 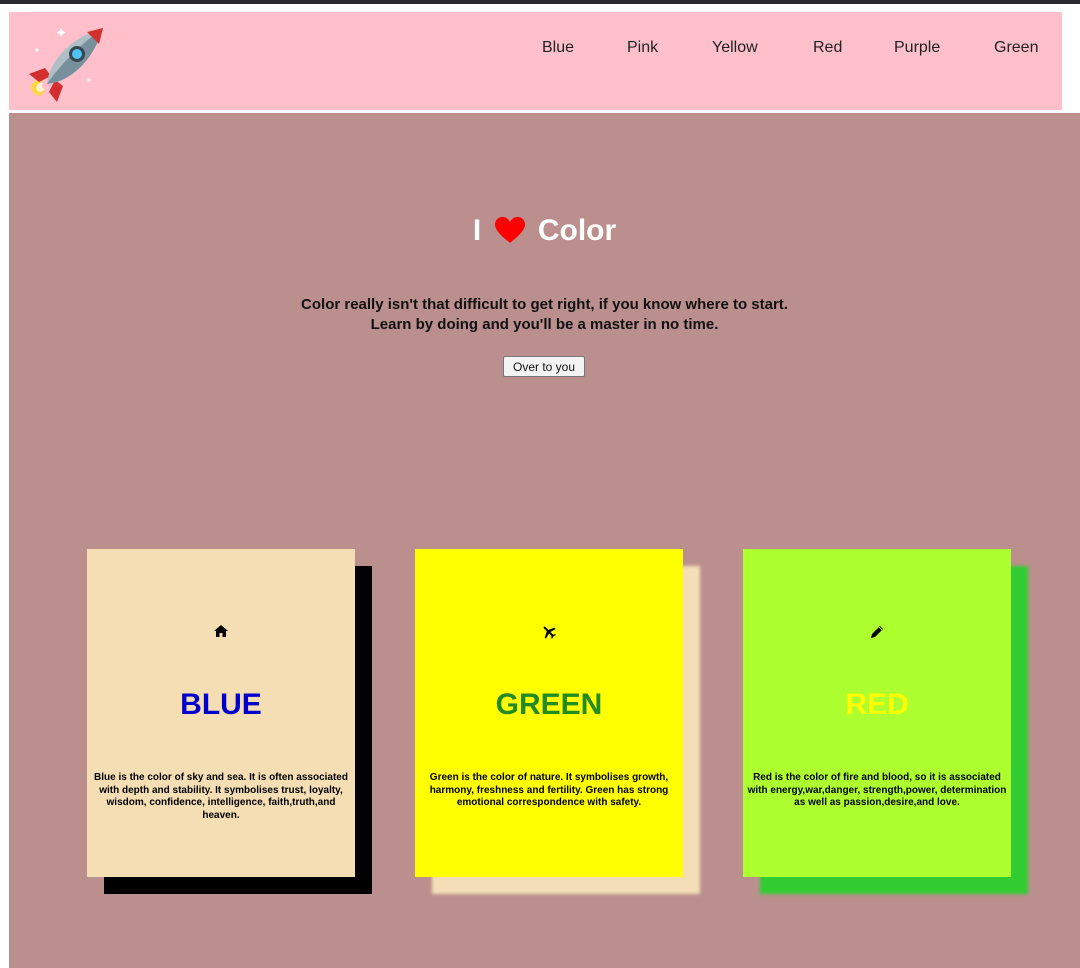 What do you see at coordinates (877, 633) in the screenshot?
I see `pencil-icon` at bounding box center [877, 633].